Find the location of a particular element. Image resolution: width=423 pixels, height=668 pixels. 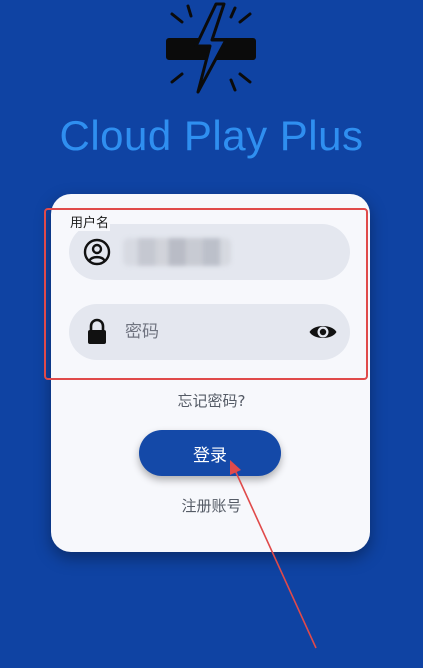

password-field is located at coordinates (209, 332).